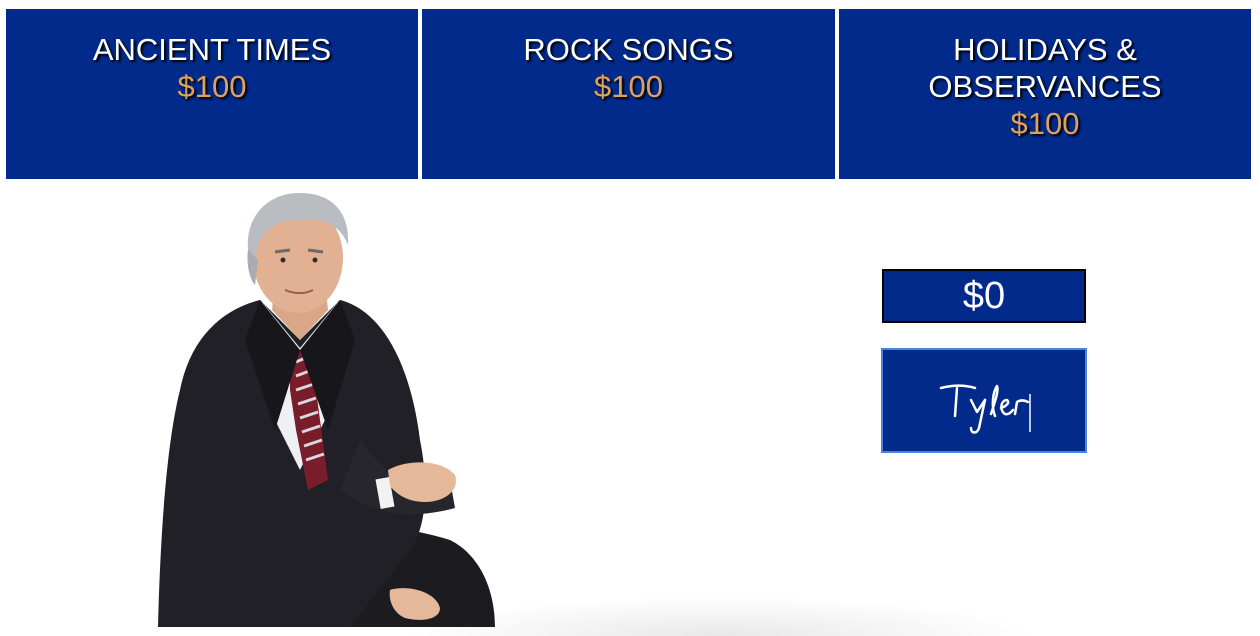 The image size is (1260, 636). I want to click on category-tile-holidays-observances: HOLIDAYS & OBSERVANCES $100, so click(1045, 94).